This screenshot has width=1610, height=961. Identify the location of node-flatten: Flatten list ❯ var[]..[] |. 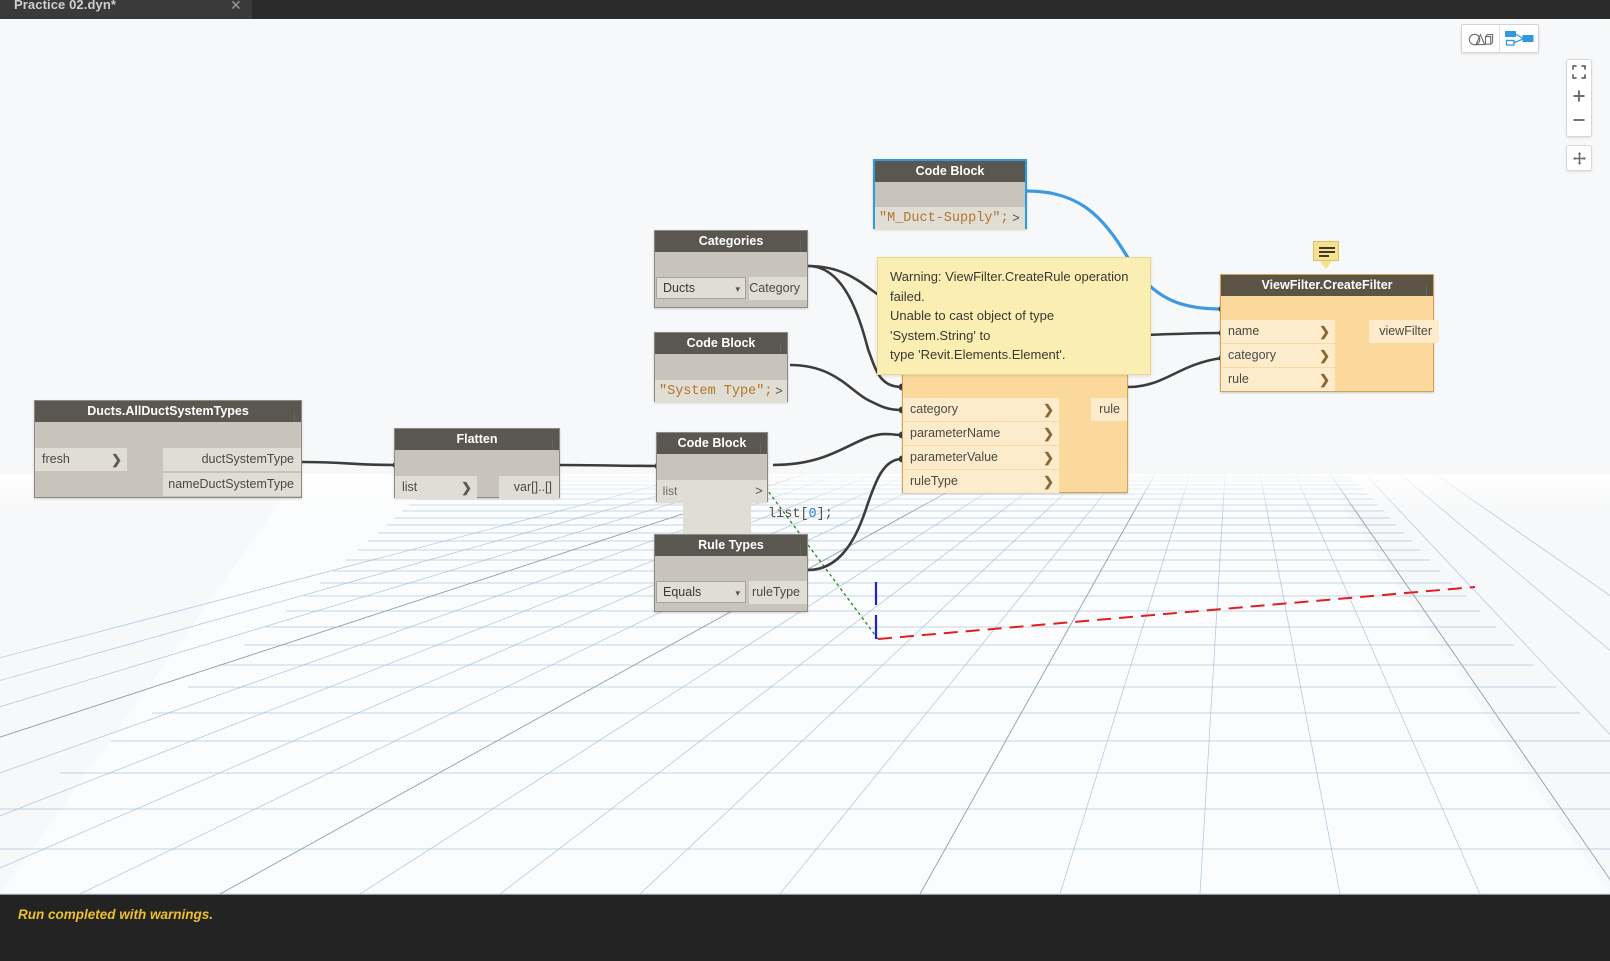
(477, 463).